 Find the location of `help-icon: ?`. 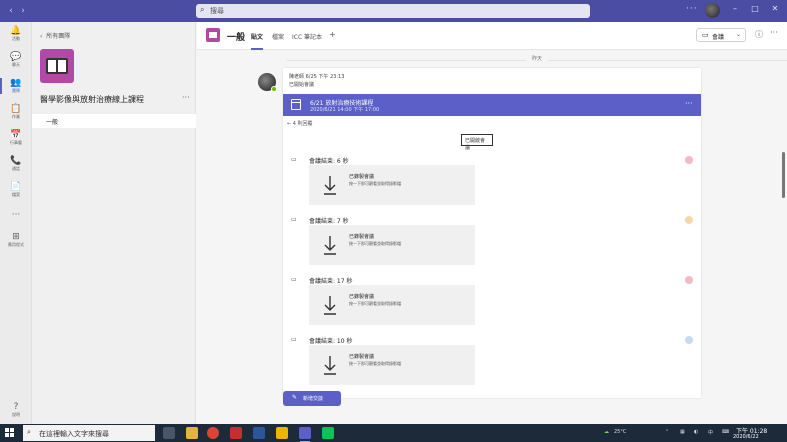

help-icon: ? is located at coordinates (16, 407).